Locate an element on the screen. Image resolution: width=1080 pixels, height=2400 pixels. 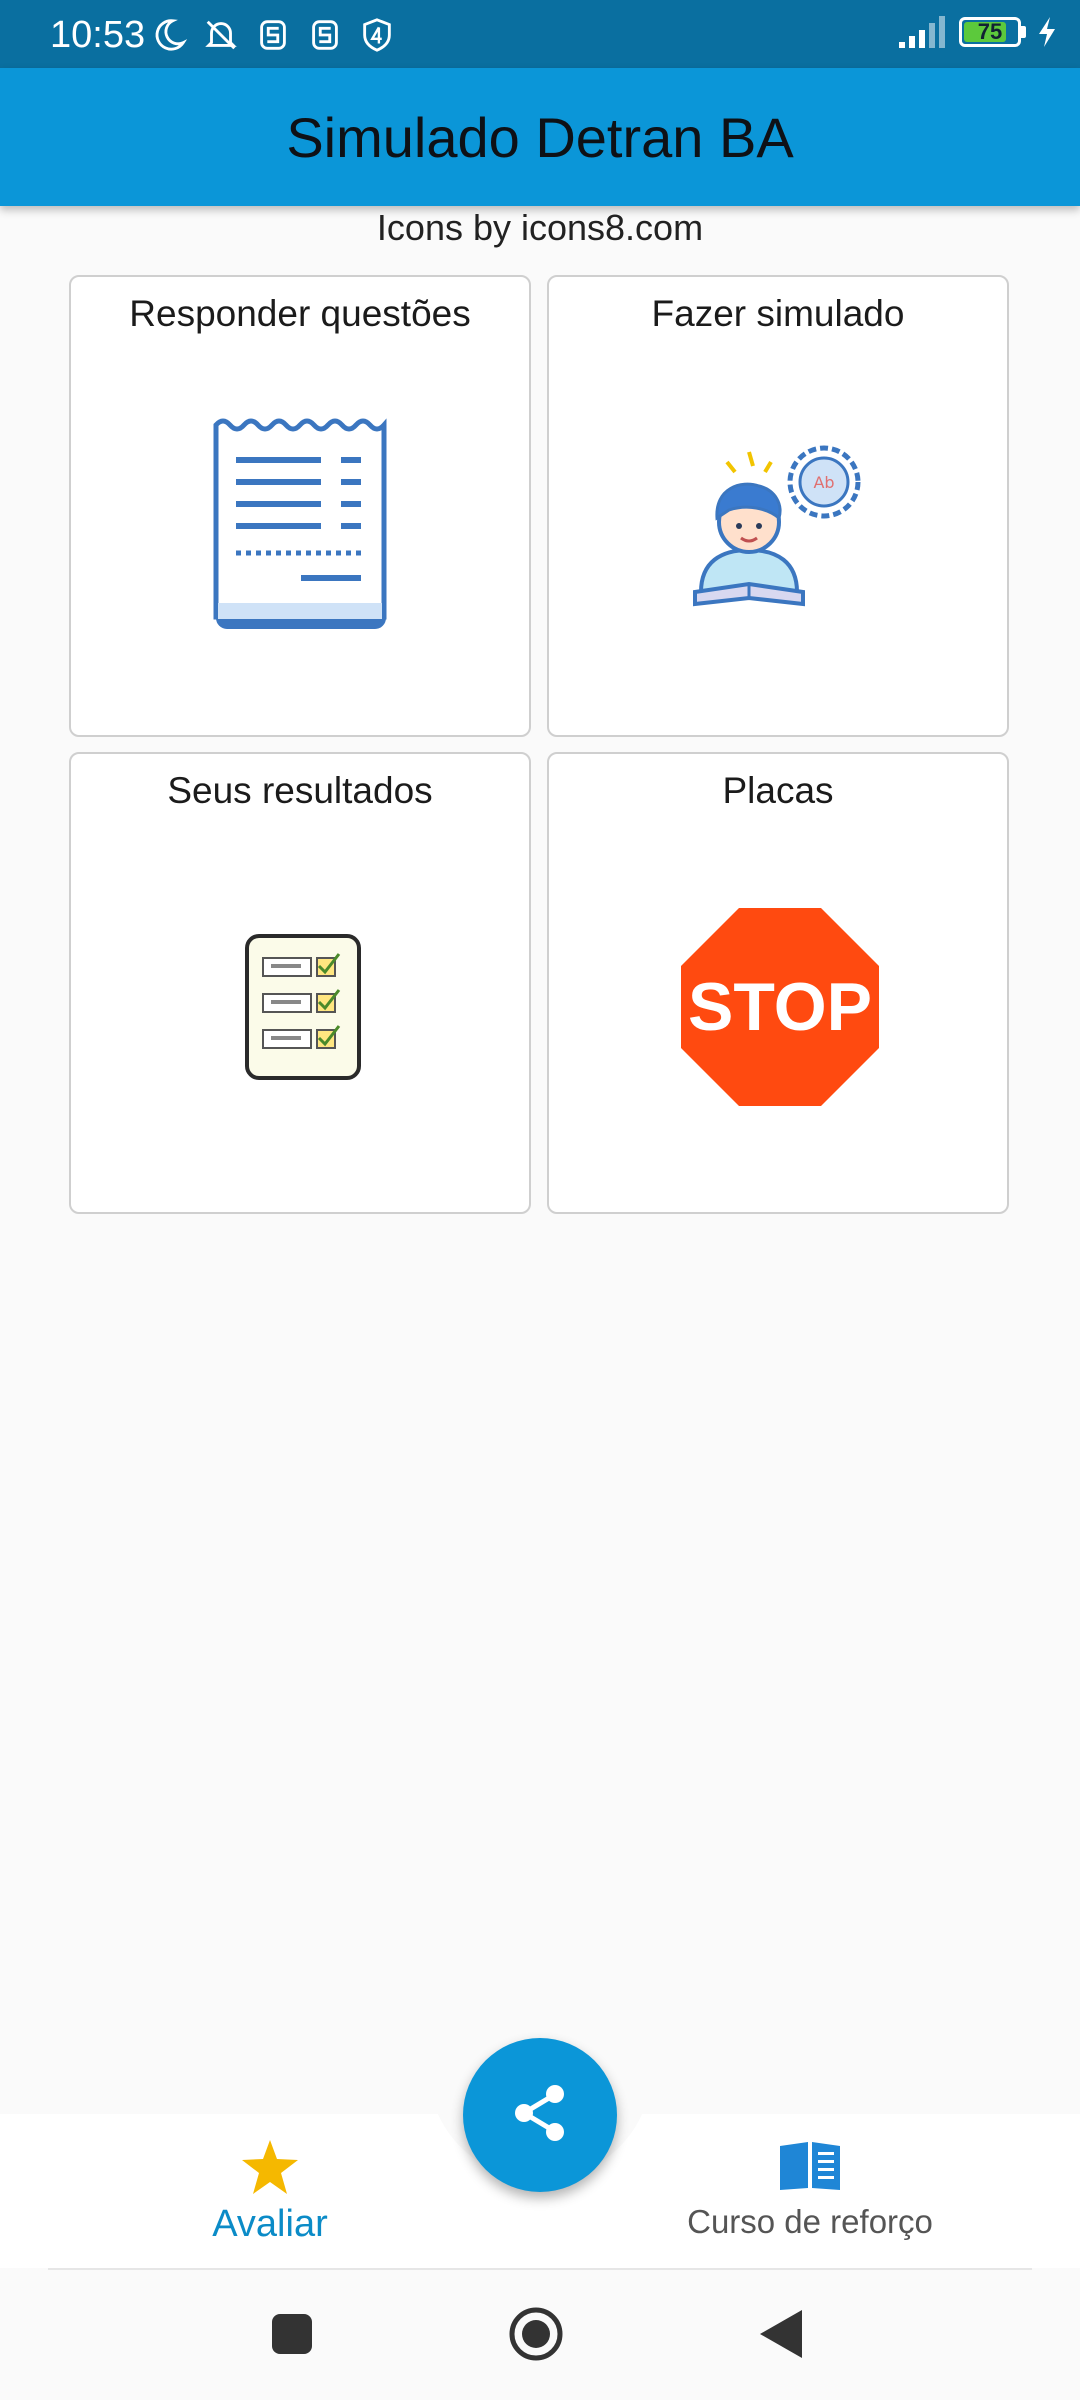
battery-level: 75 is located at coordinates (990, 31).